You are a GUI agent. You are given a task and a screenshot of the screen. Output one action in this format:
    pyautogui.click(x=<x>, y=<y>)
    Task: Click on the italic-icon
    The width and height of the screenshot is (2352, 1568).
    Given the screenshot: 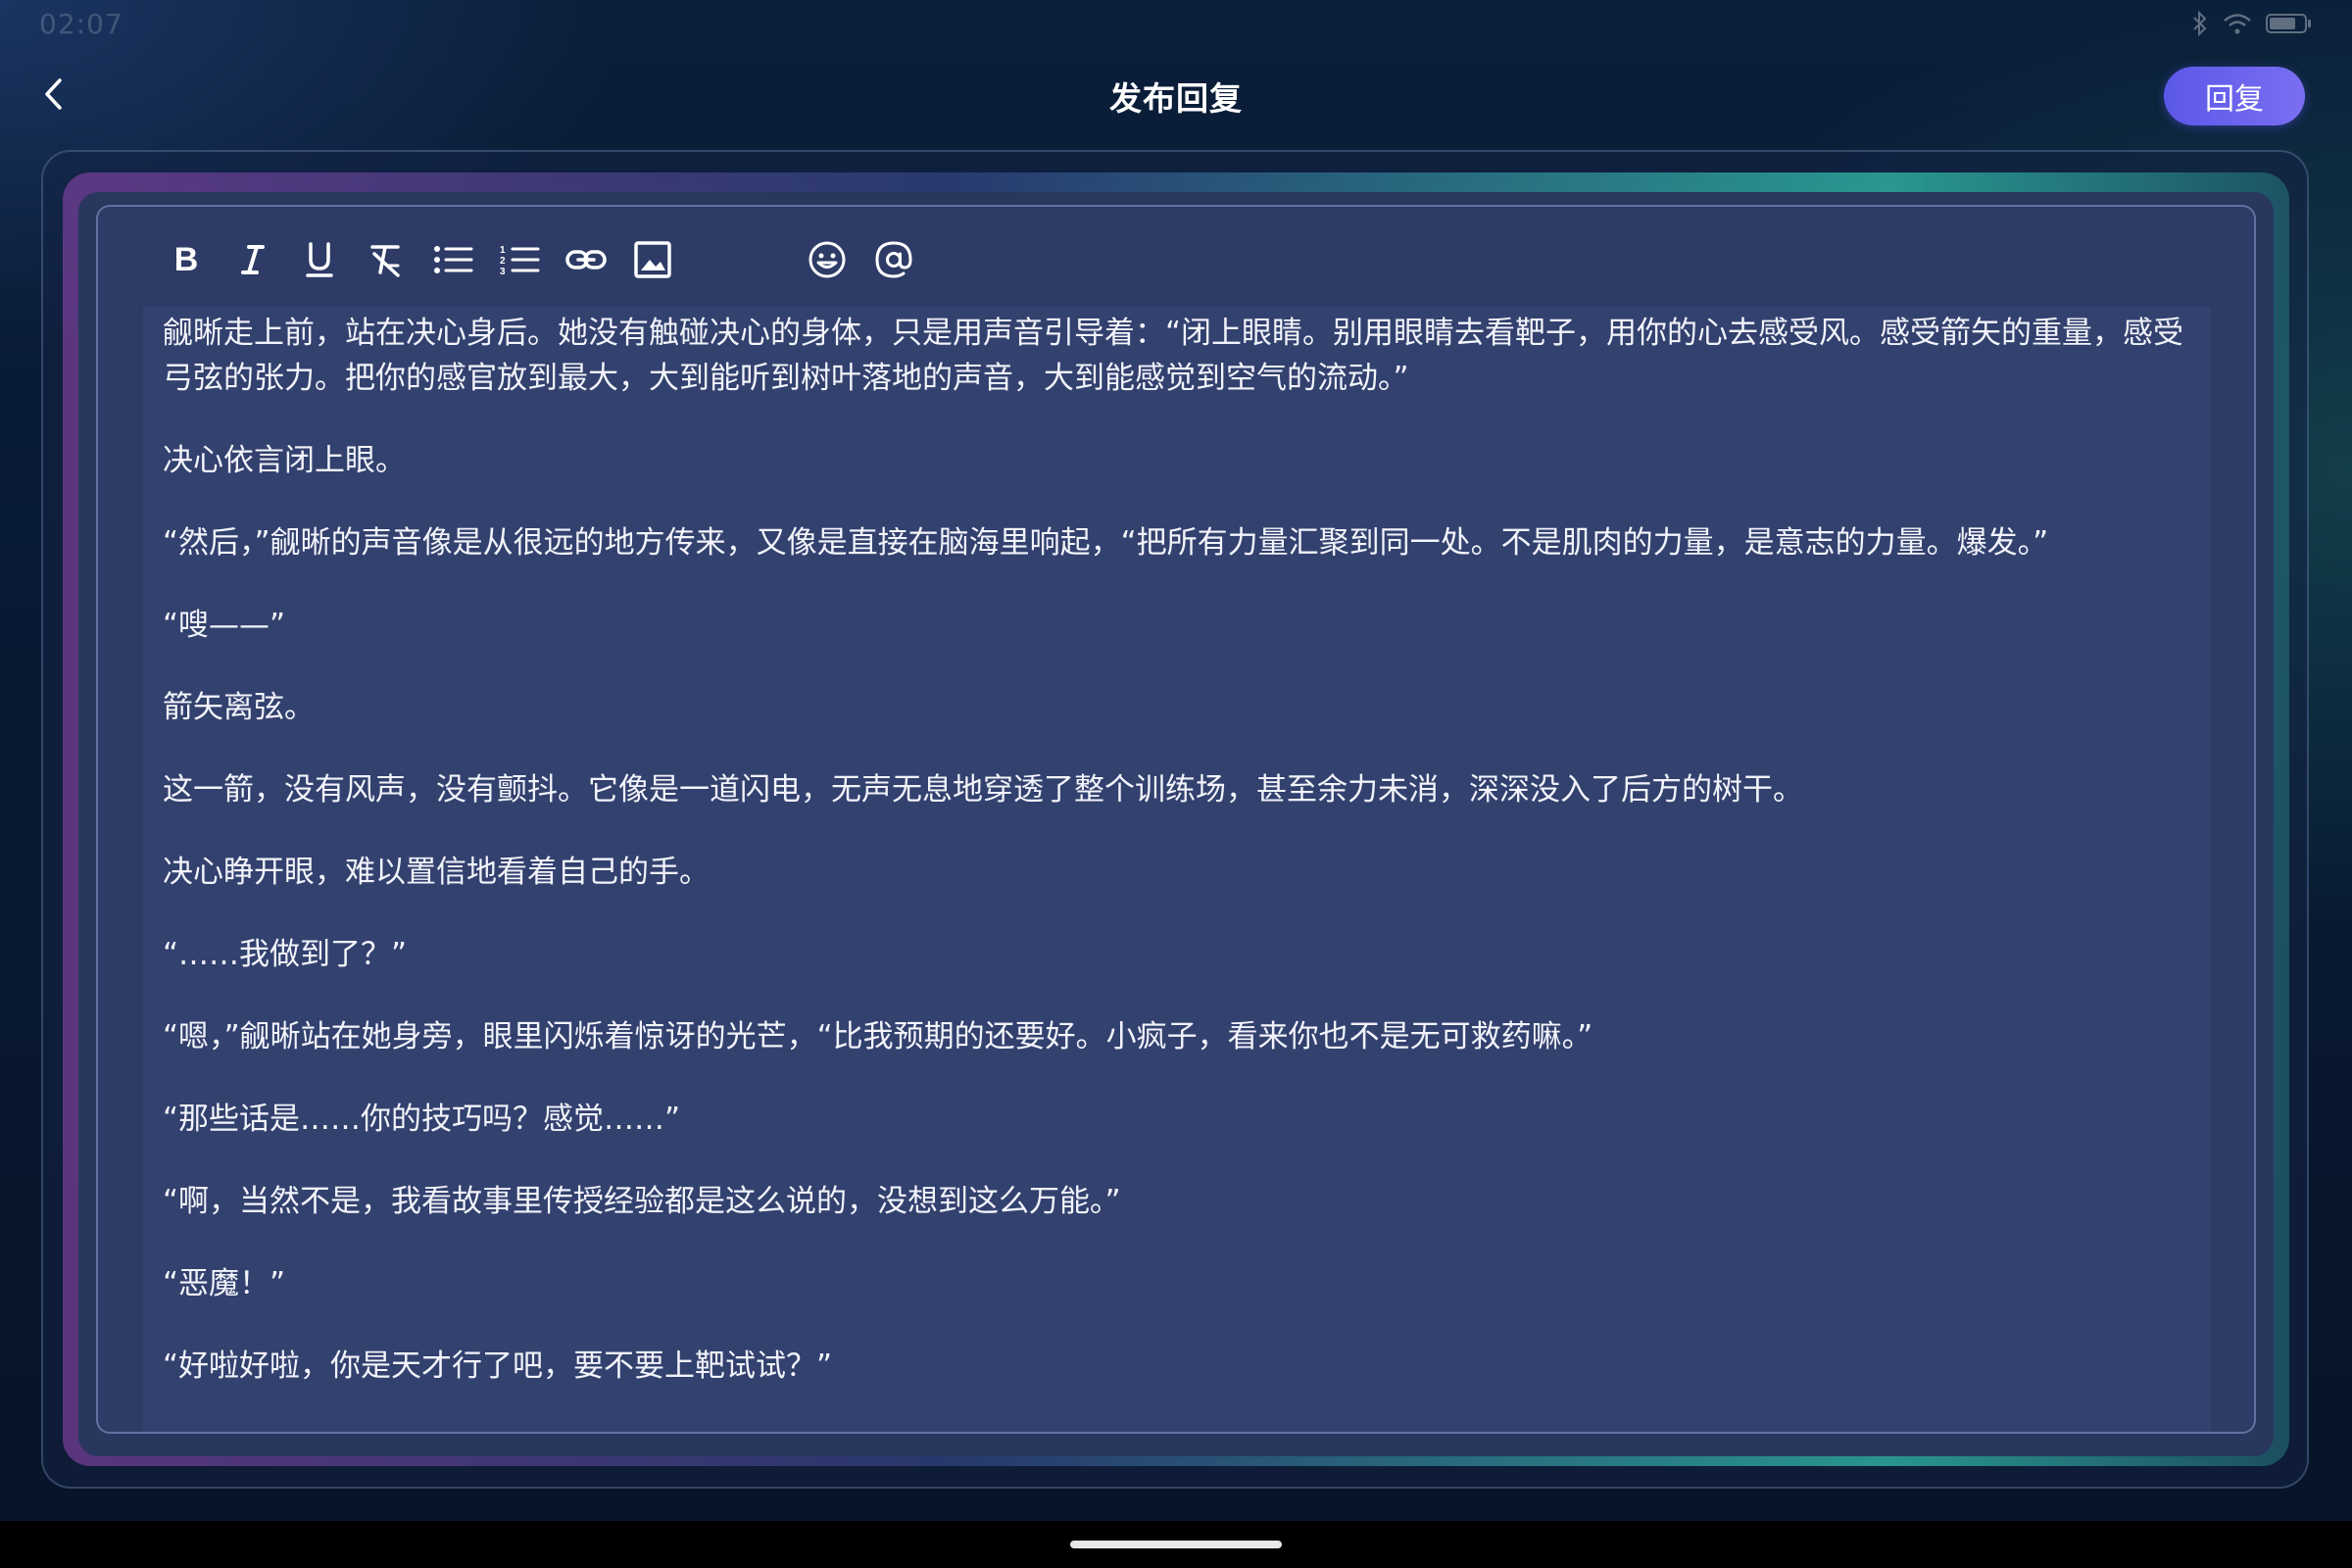 What is the action you would take?
    pyautogui.click(x=253, y=259)
    